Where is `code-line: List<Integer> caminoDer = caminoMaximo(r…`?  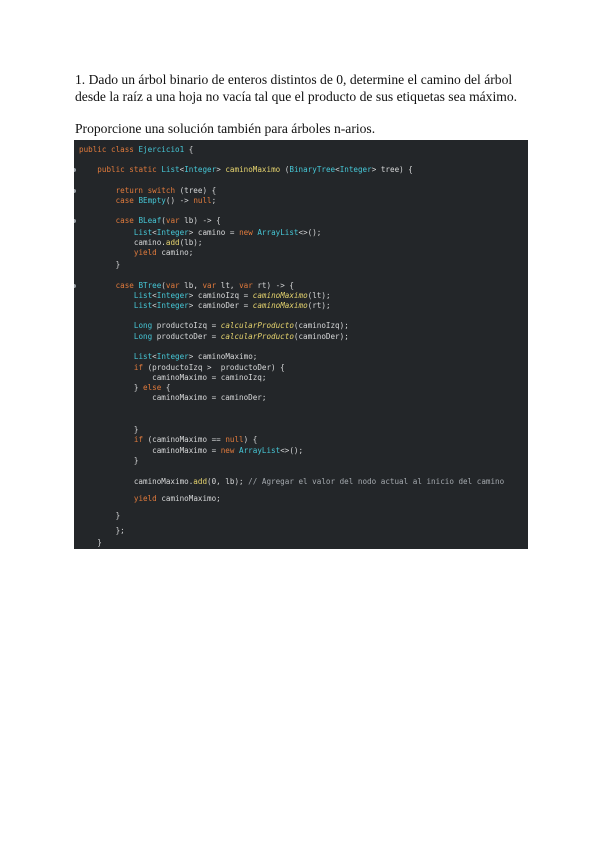 code-line: List<Integer> caminoDer = caminoMaximo(r… is located at coordinates (205, 306).